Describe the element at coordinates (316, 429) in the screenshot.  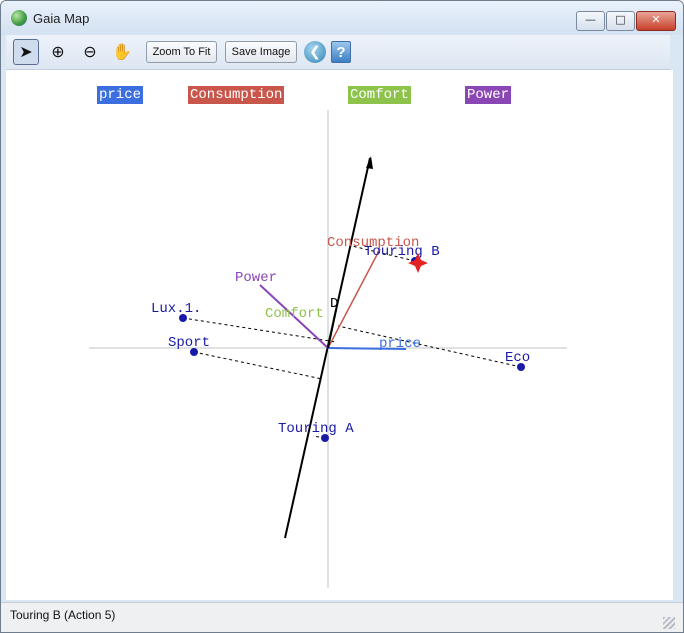
I see `action-label-touring-a: Touring A` at that location.